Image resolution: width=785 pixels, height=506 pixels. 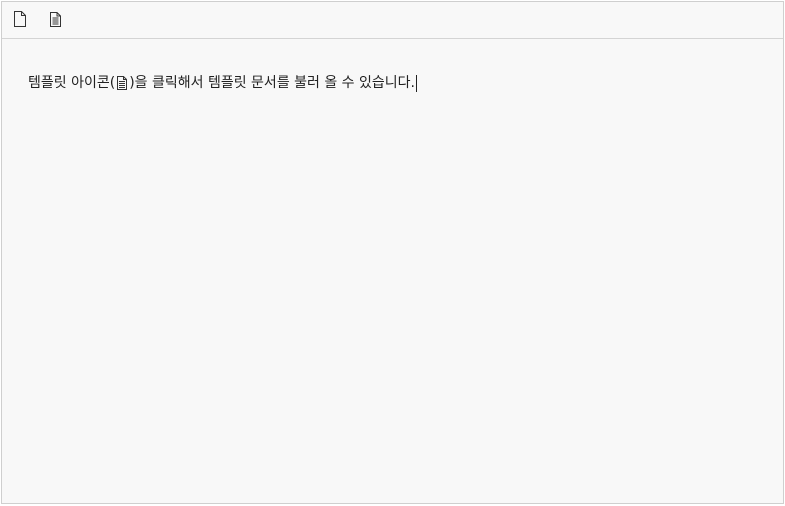 What do you see at coordinates (72, 83) in the screenshot?
I see `paragraph-text-start: 템플릿 아이콘(` at bounding box center [72, 83].